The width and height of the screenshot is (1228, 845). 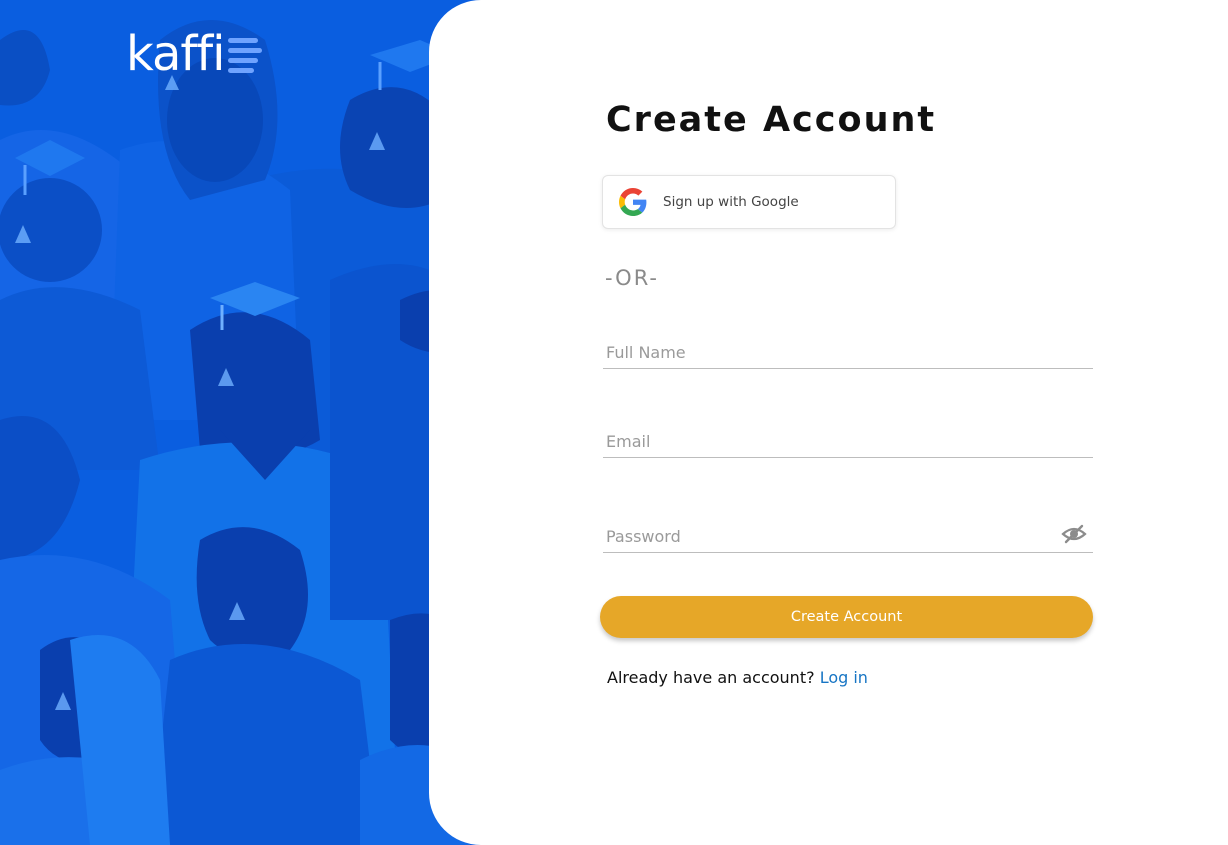 What do you see at coordinates (175, 54) in the screenshot?
I see `logo-text: kaffi` at bounding box center [175, 54].